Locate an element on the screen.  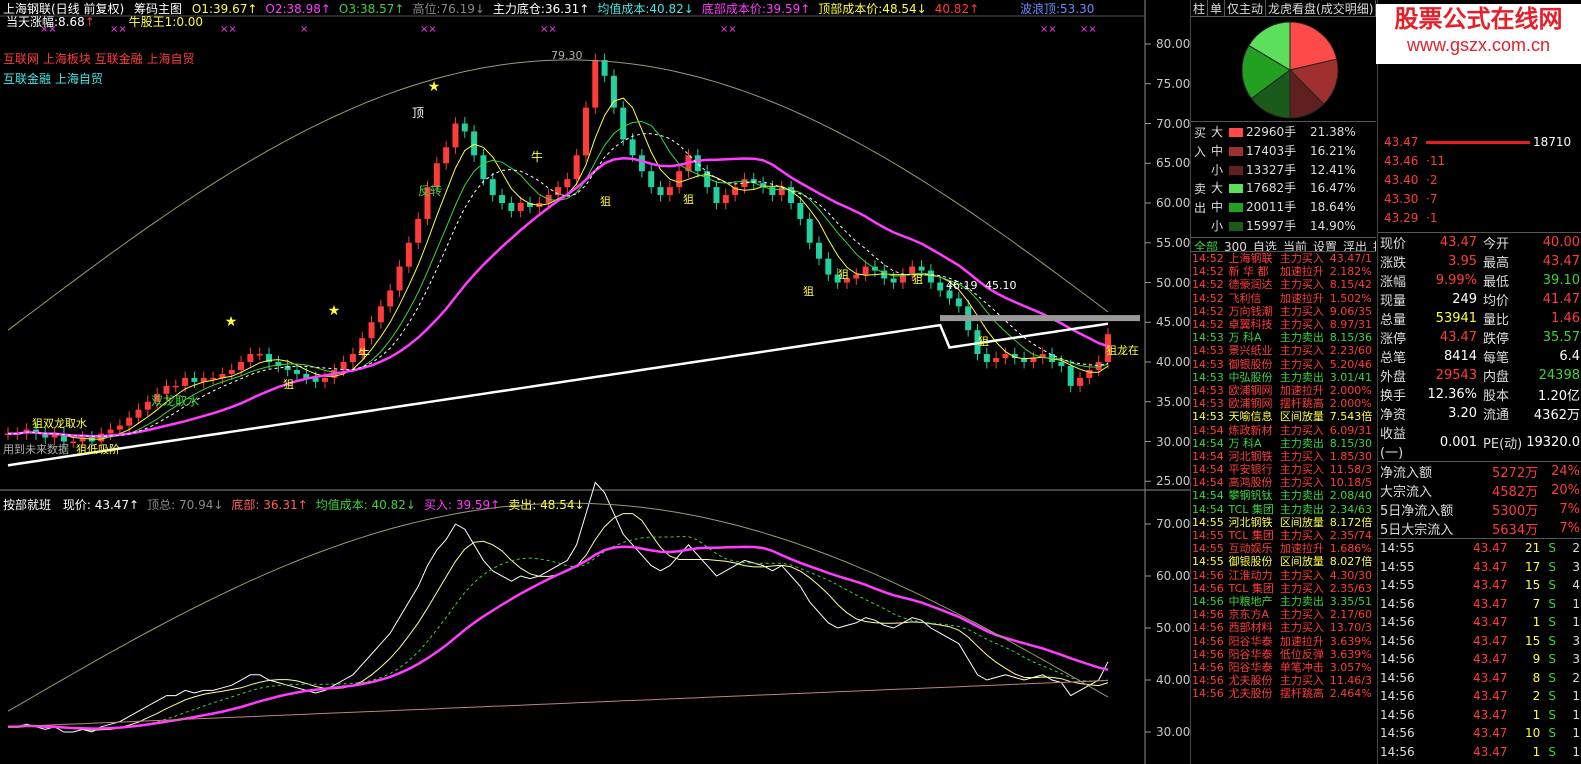
quote-value: 43.47 is located at coordinates (1458, 242).